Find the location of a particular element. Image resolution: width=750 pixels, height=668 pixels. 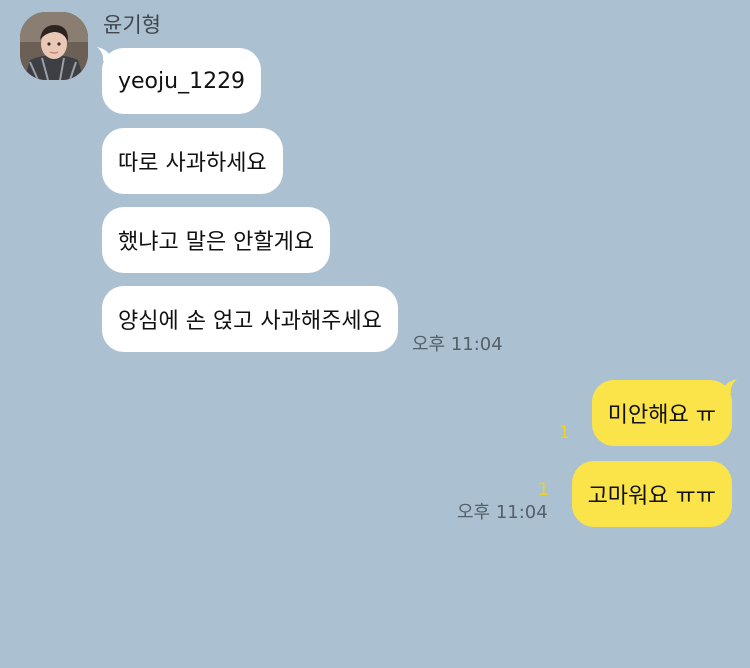

incoming-message-bubble: 따로 사과하세요 is located at coordinates (192, 161).